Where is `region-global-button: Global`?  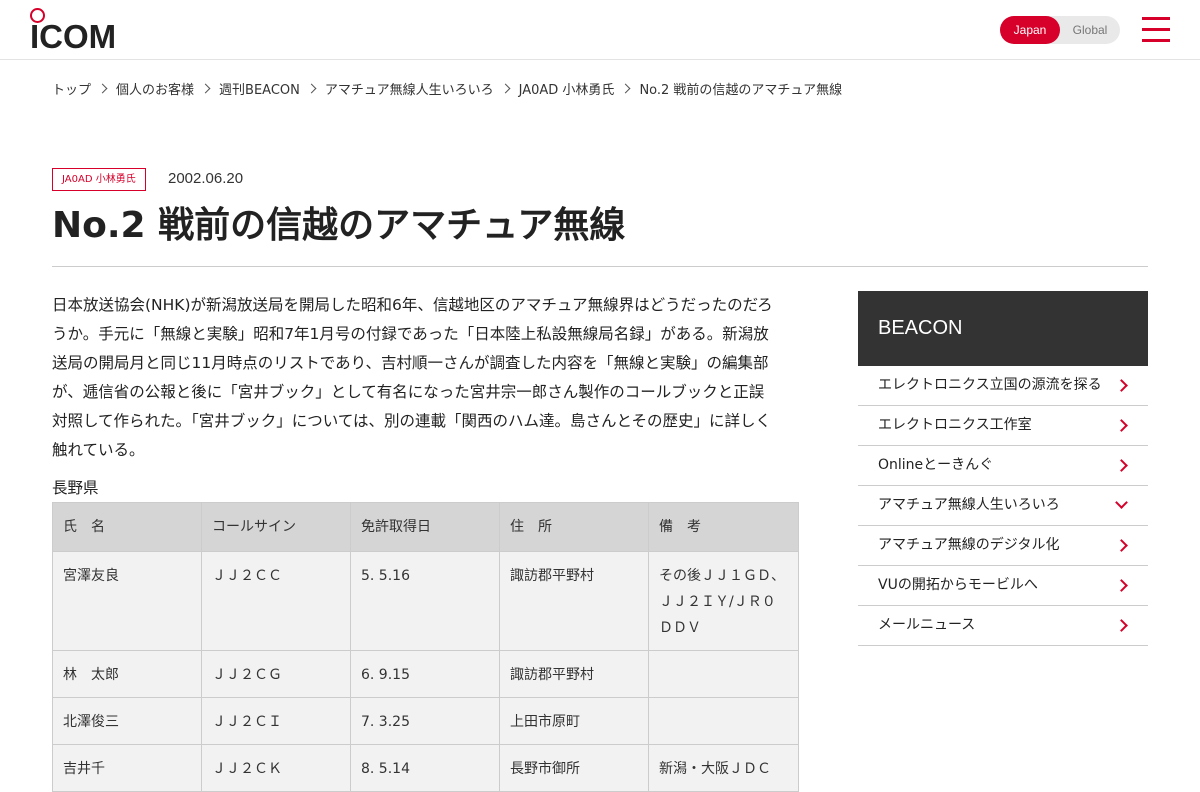 region-global-button: Global is located at coordinates (1090, 30).